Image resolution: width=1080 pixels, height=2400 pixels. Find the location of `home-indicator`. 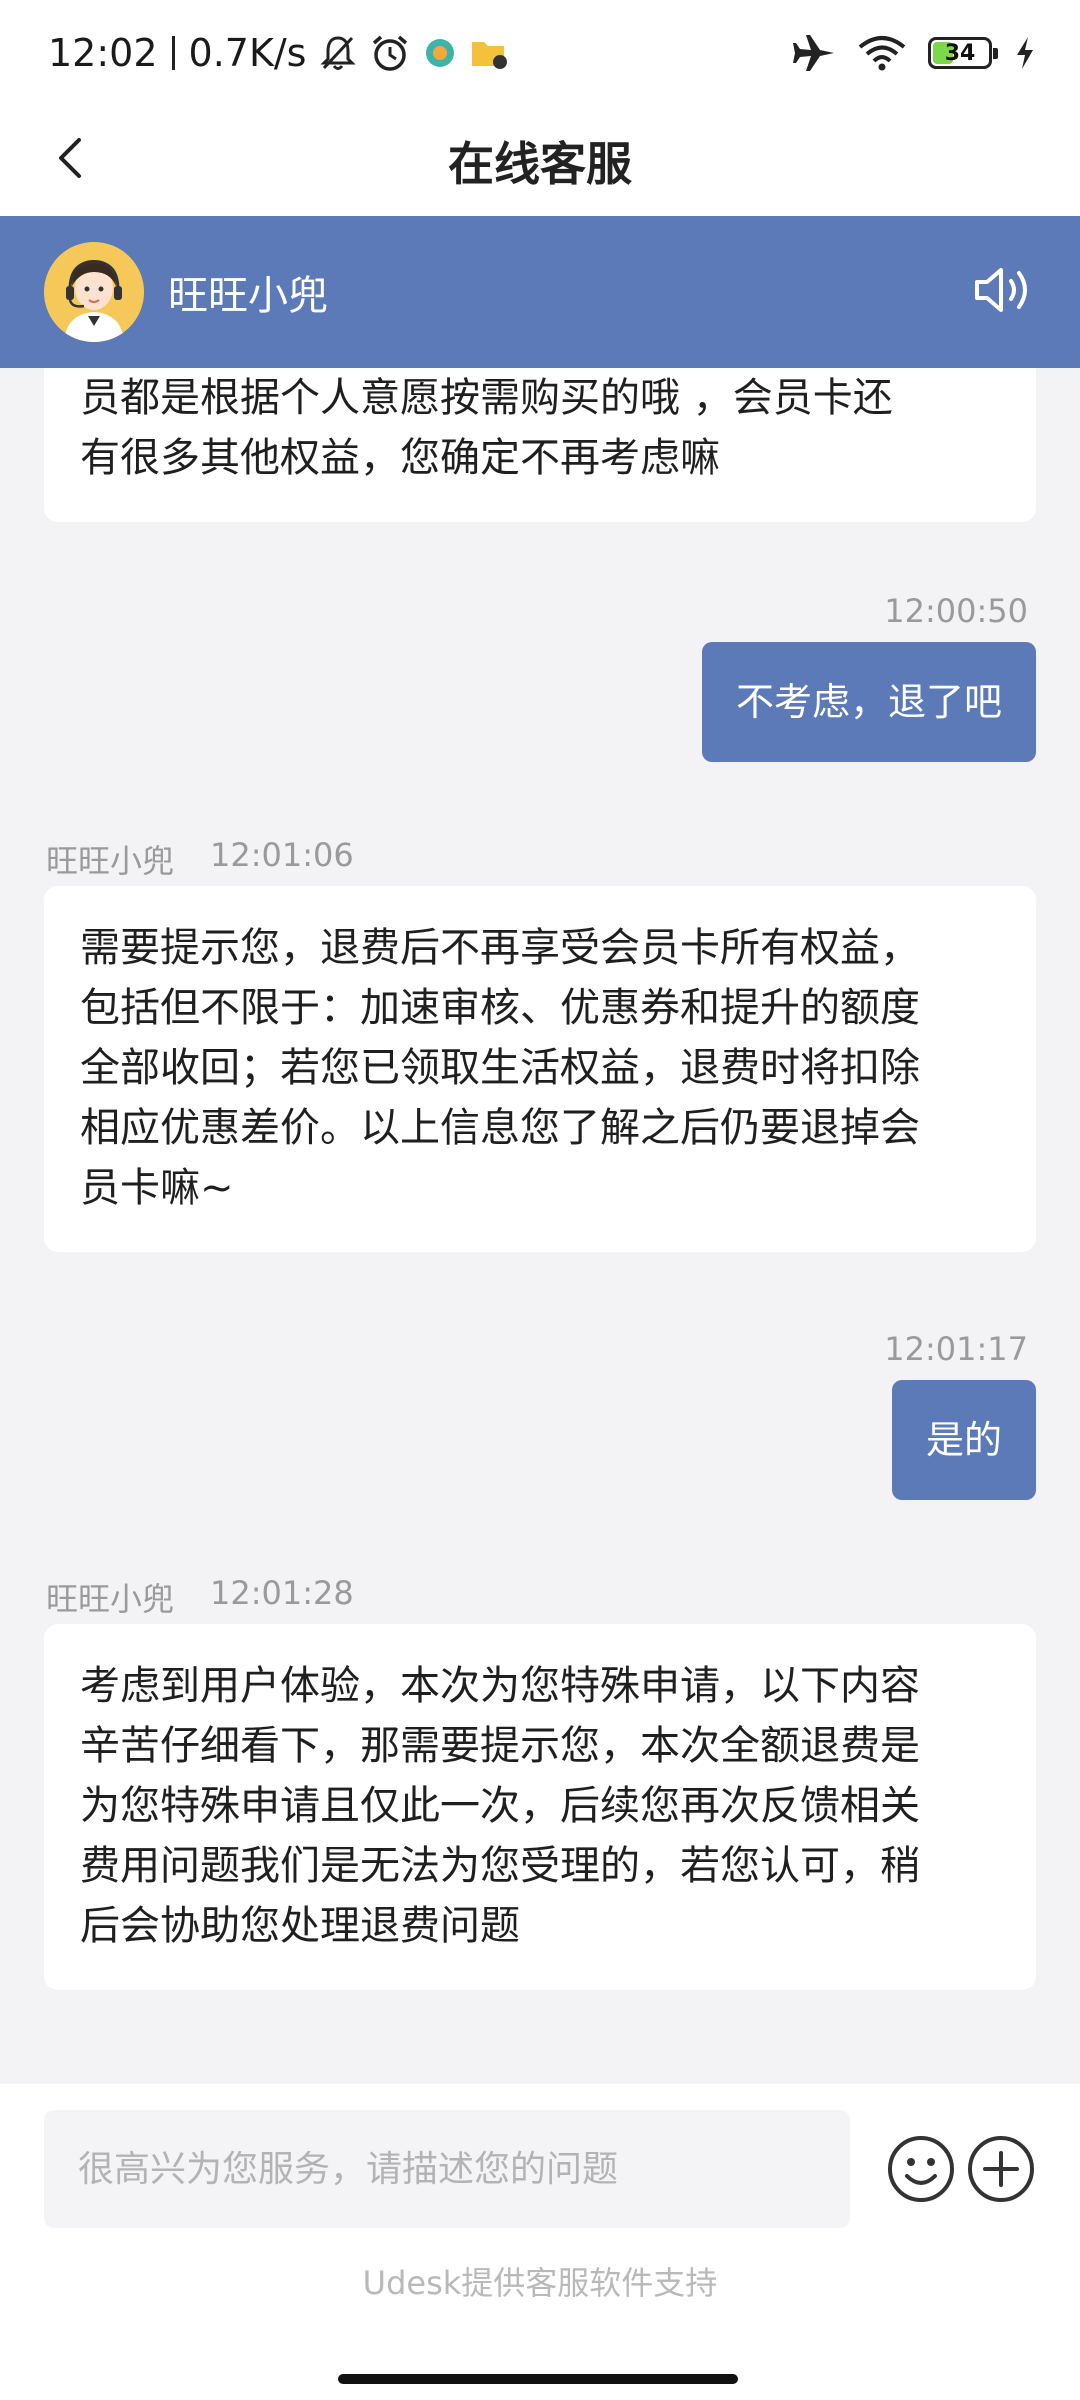

home-indicator is located at coordinates (538, 2379).